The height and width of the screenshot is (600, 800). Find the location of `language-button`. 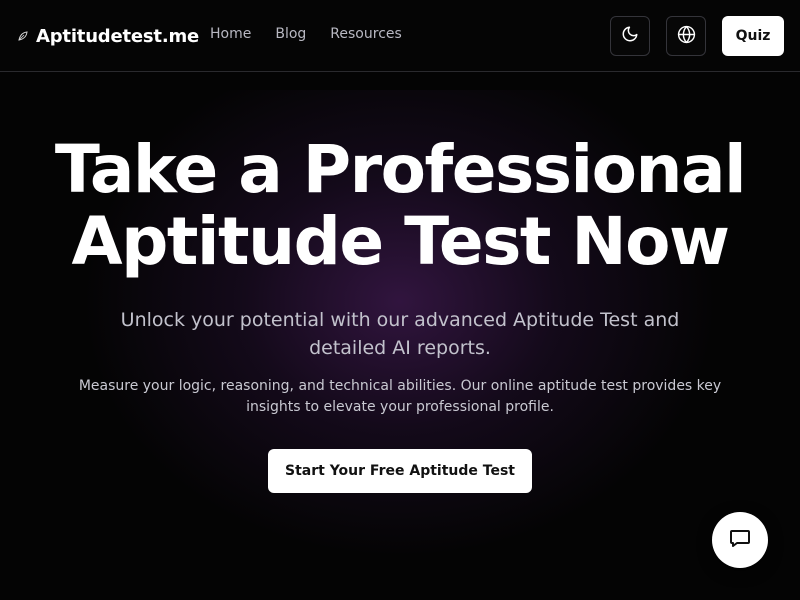

language-button is located at coordinates (686, 36).